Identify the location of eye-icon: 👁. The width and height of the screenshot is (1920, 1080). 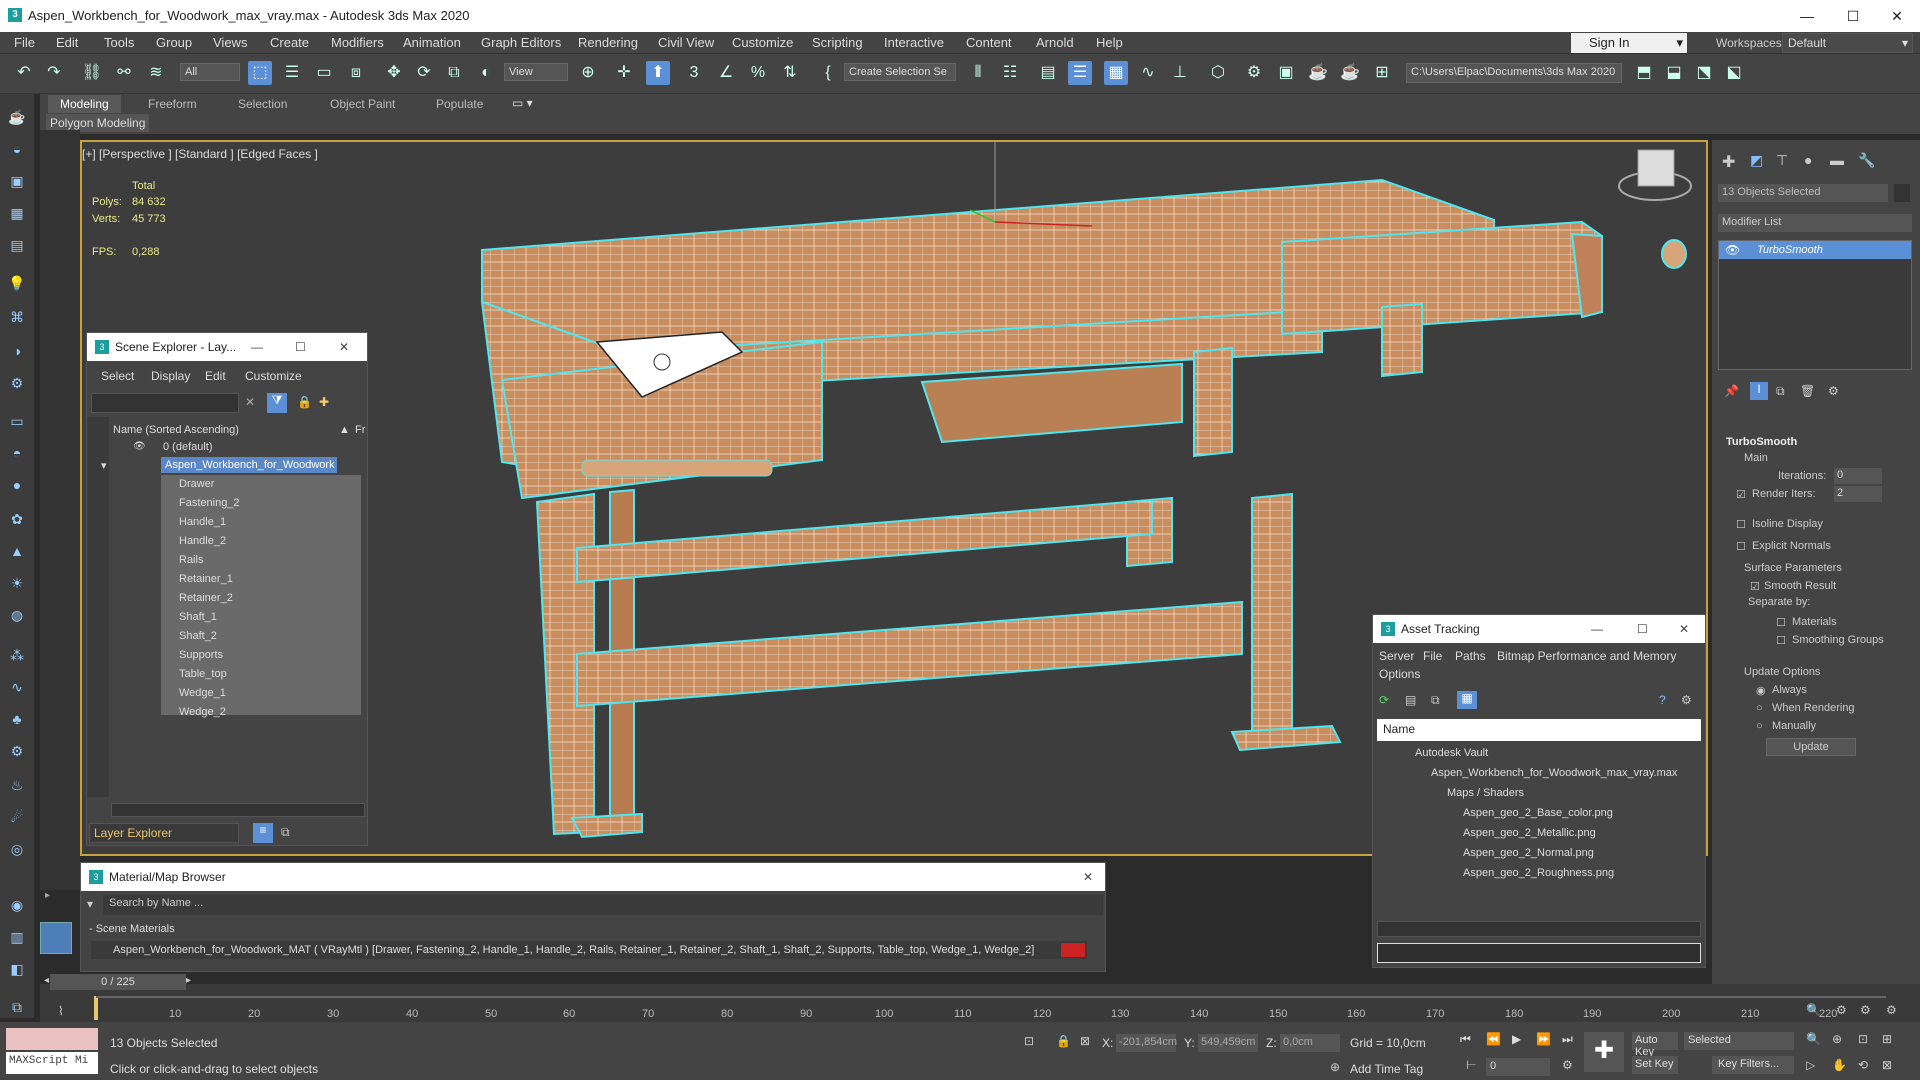
(139, 446).